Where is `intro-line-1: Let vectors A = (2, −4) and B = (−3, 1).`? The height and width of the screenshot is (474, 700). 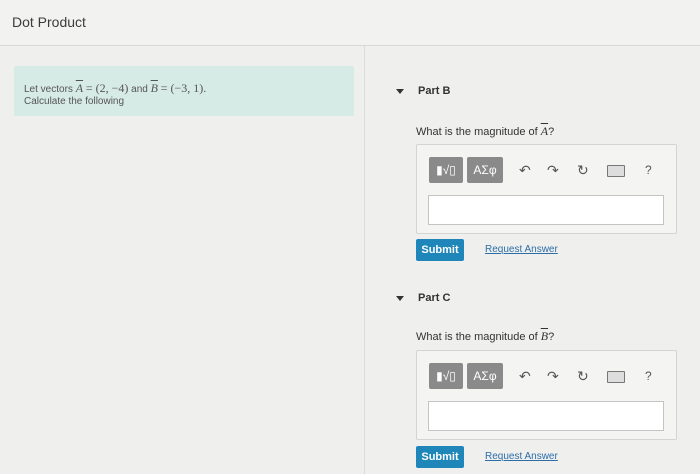 intro-line-1: Let vectors A = (2, −4) and B = (−3, 1). is located at coordinates (115, 88).